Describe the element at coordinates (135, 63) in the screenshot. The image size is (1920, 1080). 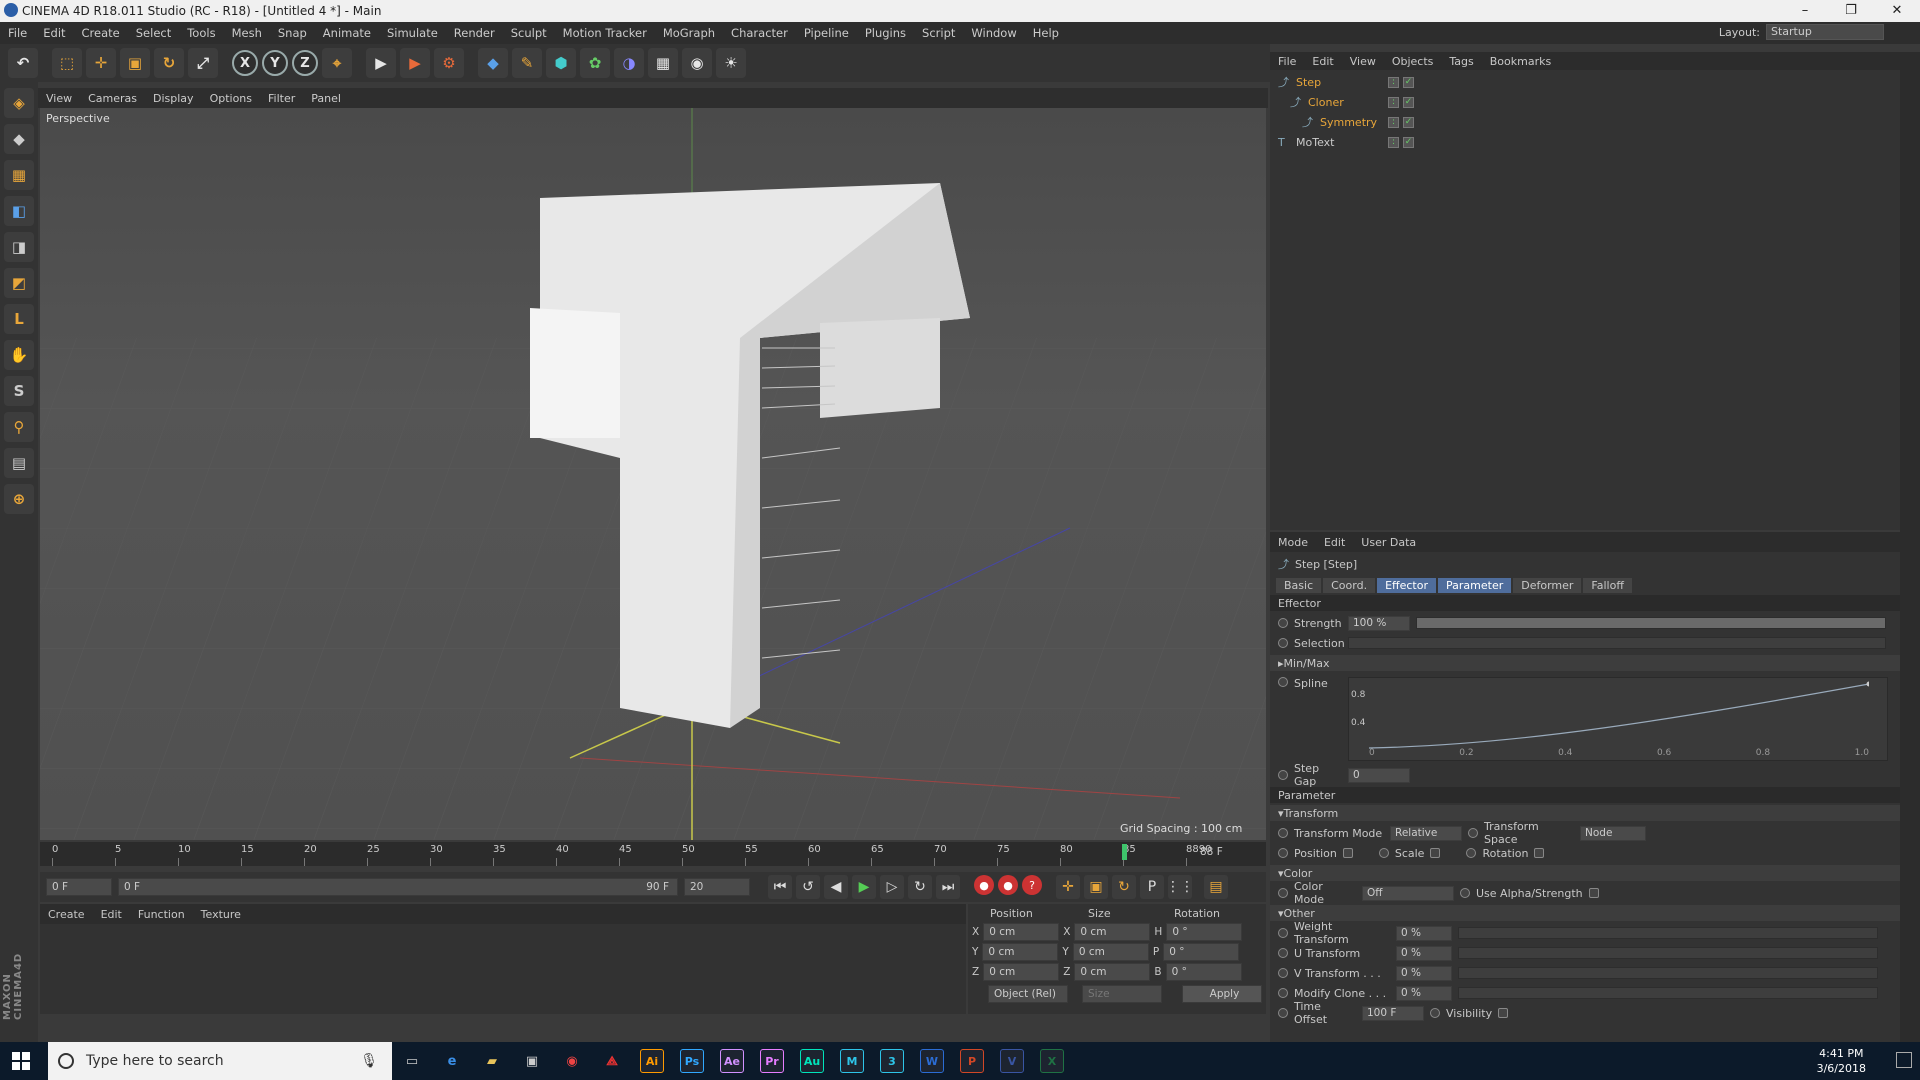
I see `scale-icon: ▣` at that location.